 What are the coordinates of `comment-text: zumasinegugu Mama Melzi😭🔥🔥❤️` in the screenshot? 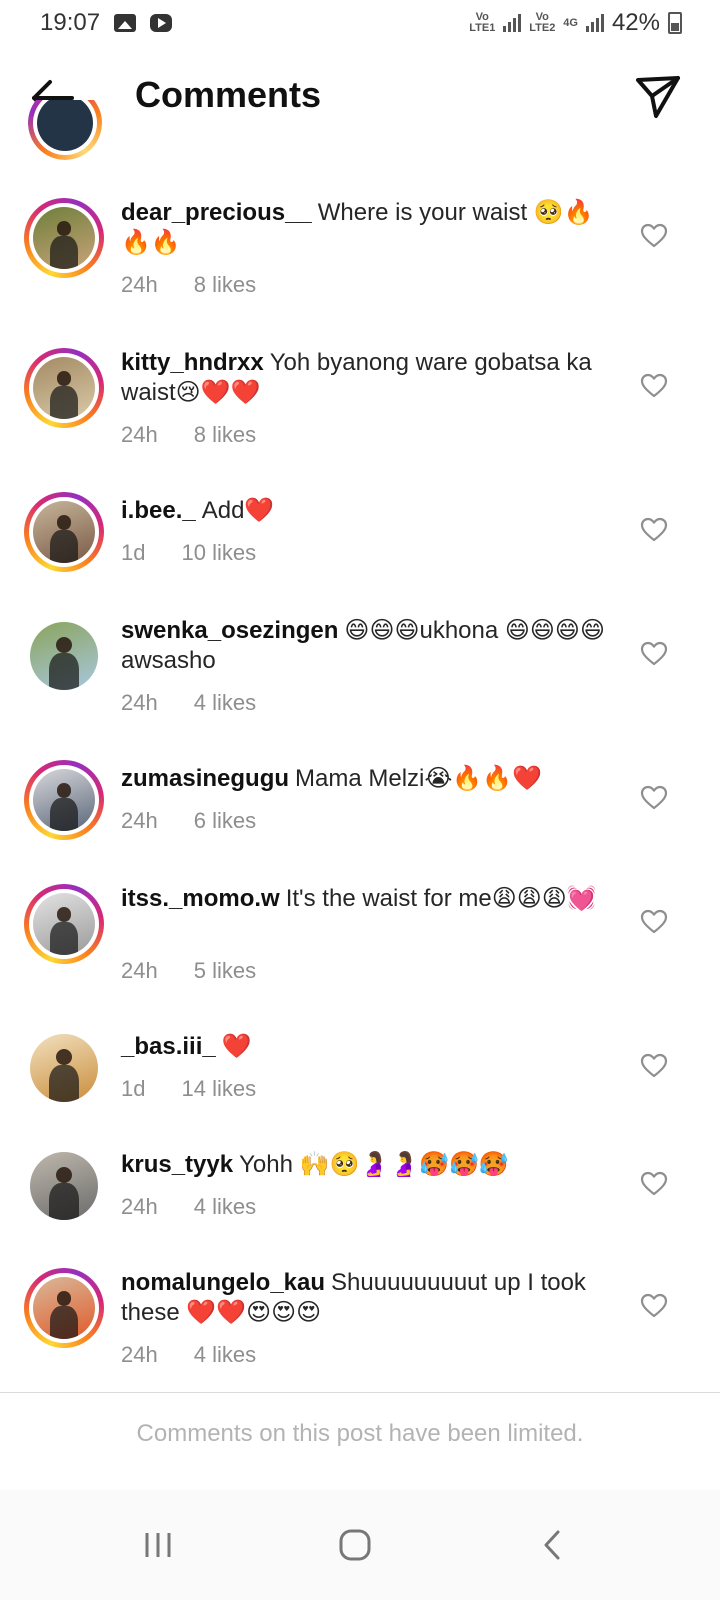 It's located at (371, 779).